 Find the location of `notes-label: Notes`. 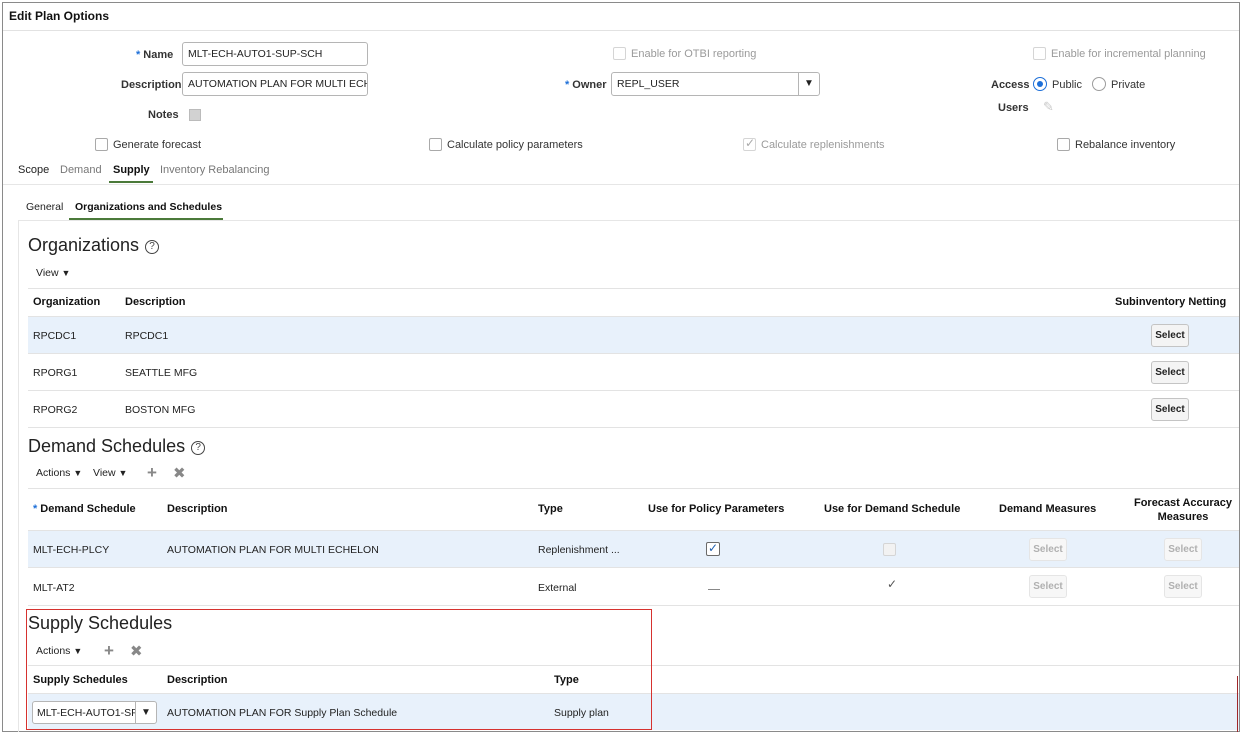

notes-label: Notes is located at coordinates (163, 115).